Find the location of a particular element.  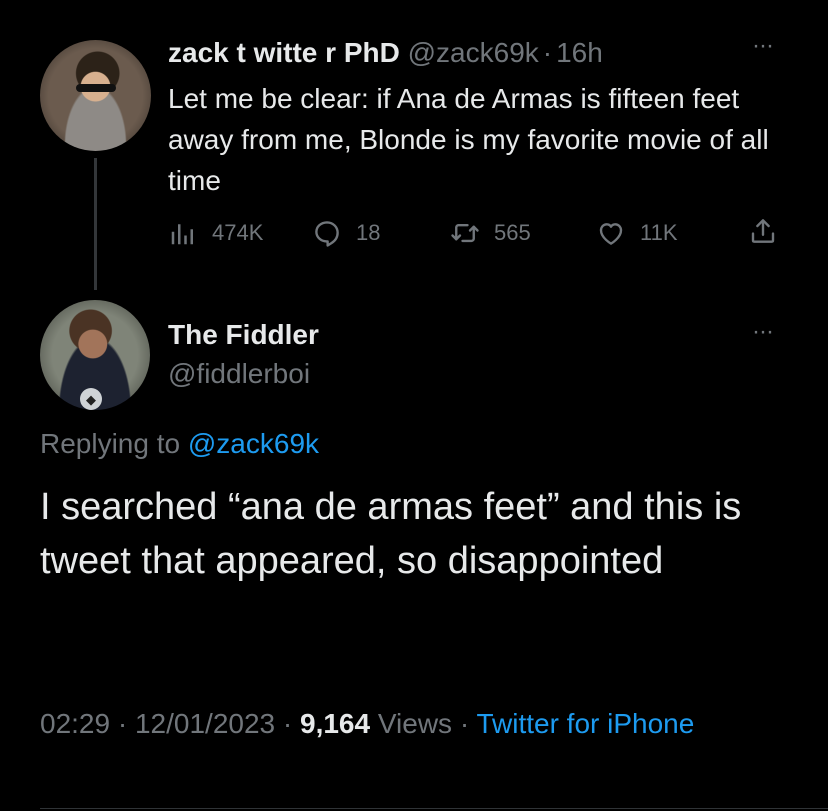

reply-count: 18 is located at coordinates (368, 232).